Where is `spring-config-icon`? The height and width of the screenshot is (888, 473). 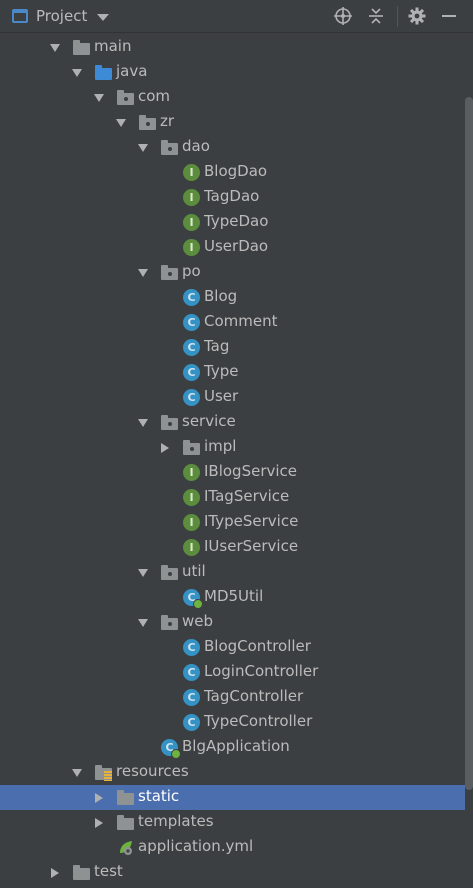
spring-config-icon is located at coordinates (125, 847).